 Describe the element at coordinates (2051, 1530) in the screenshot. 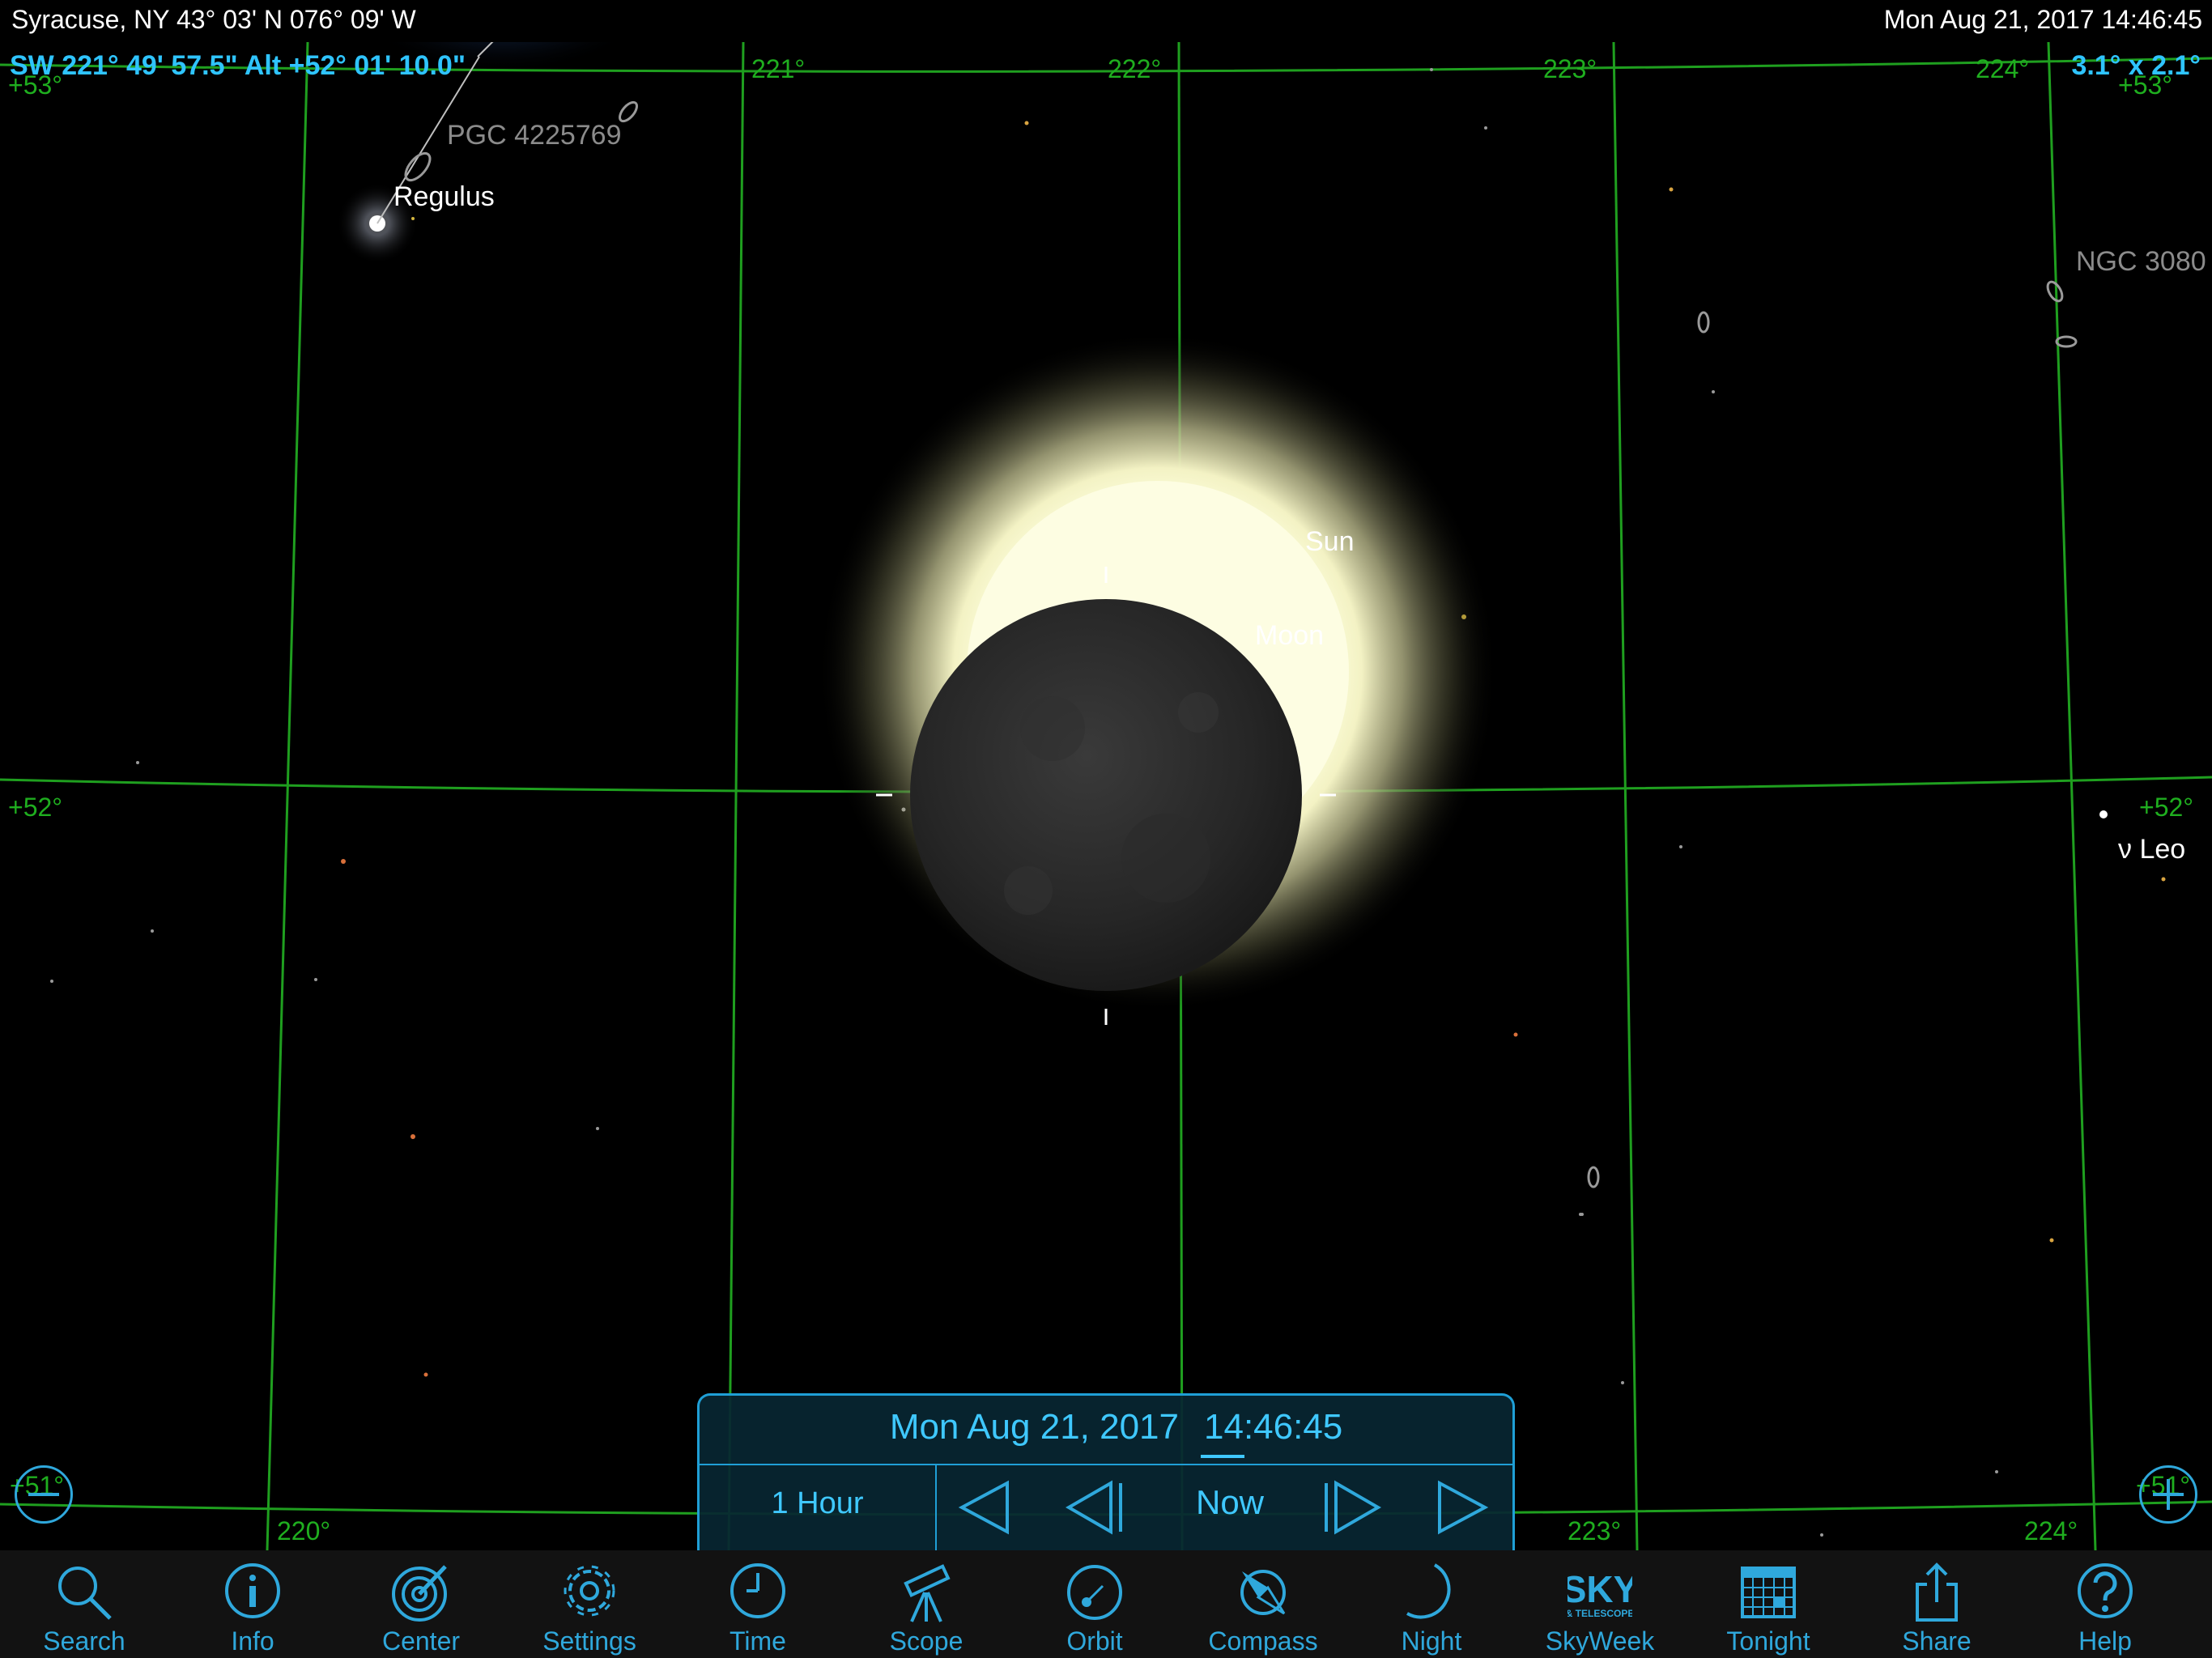

I see `azimuth-label-224-bottom: 224°` at that location.